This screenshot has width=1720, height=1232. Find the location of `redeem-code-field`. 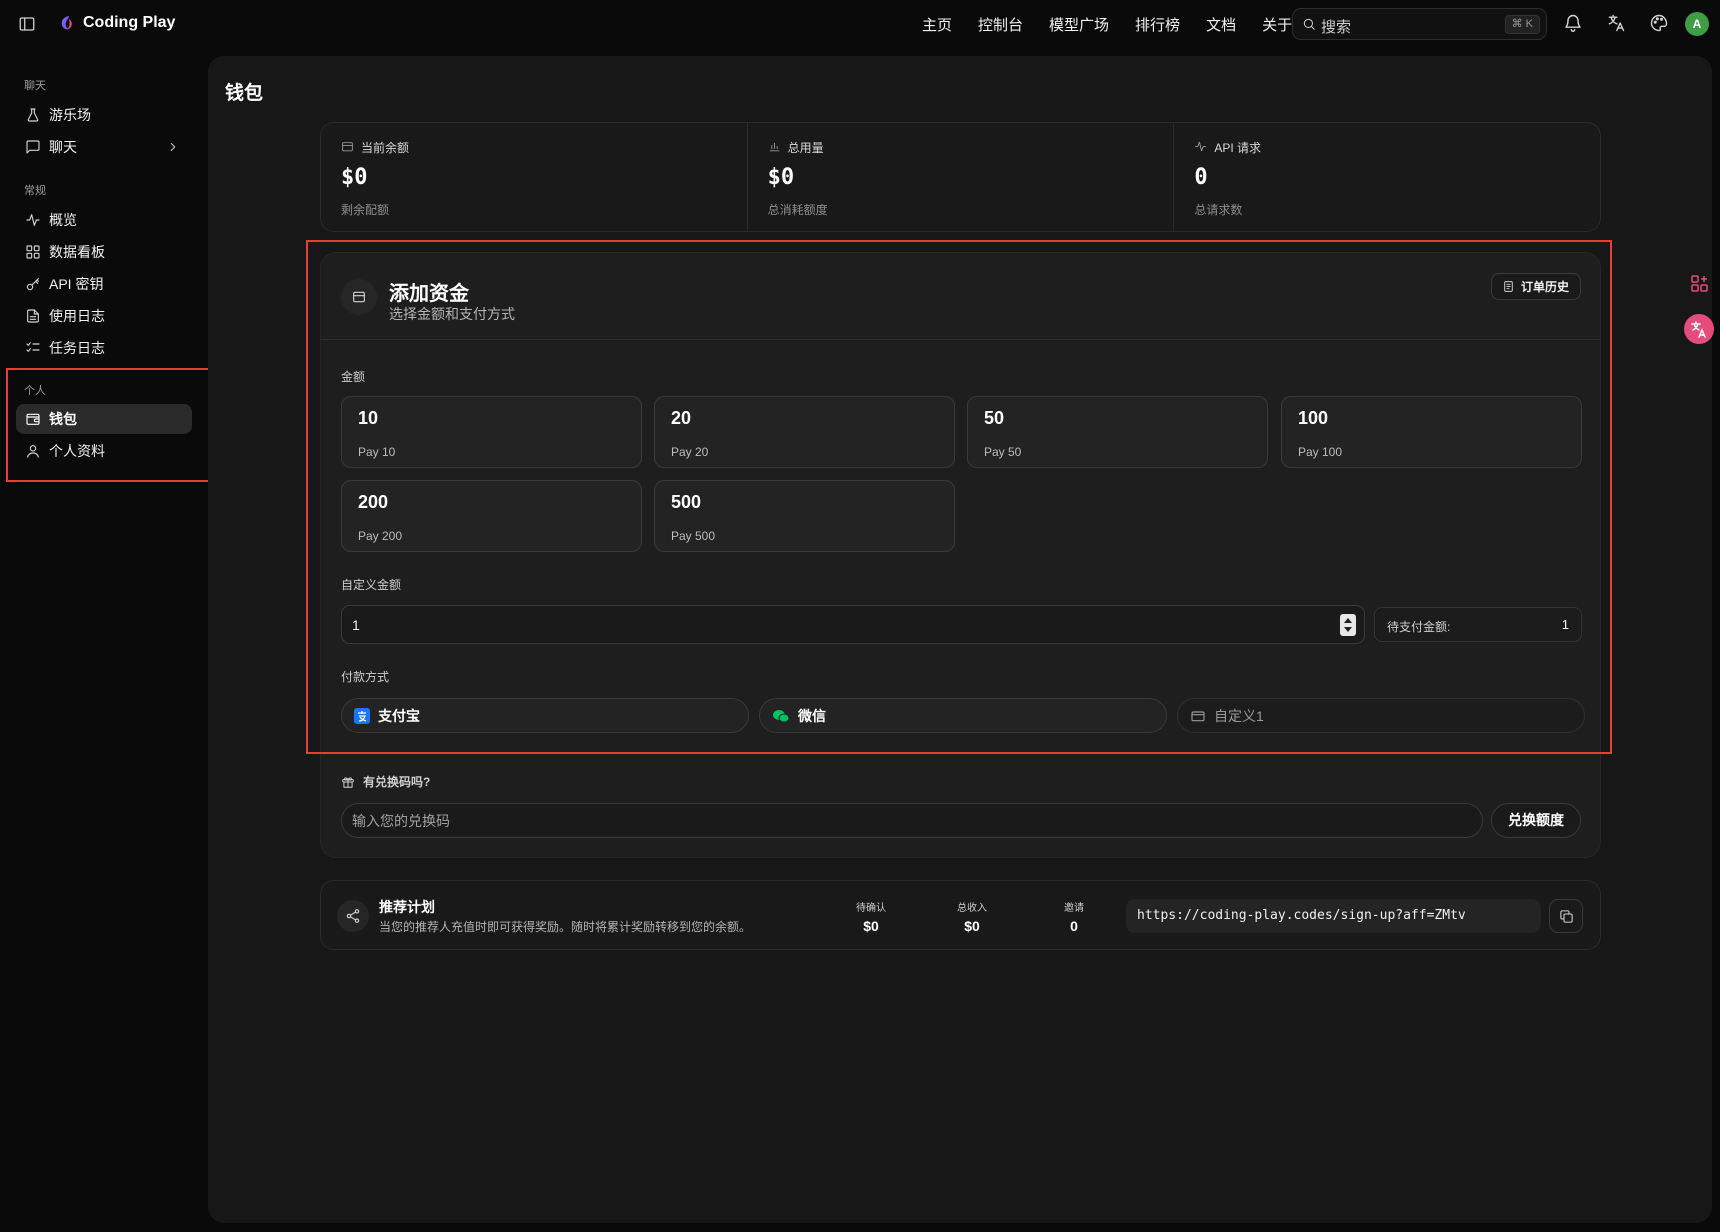

redeem-code-field is located at coordinates (912, 820).